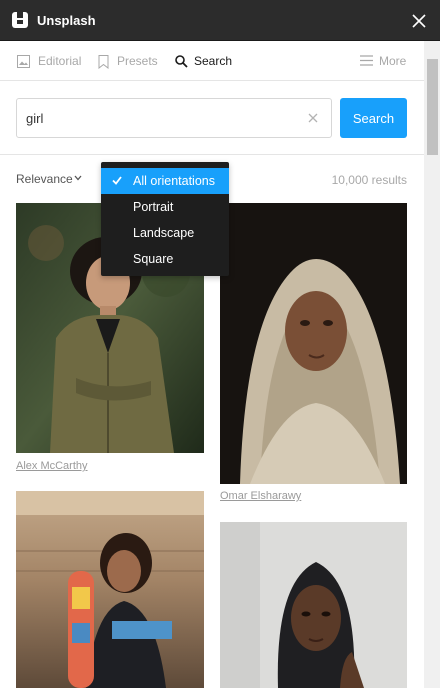  What do you see at coordinates (181, 61) in the screenshot?
I see `search-icon` at bounding box center [181, 61].